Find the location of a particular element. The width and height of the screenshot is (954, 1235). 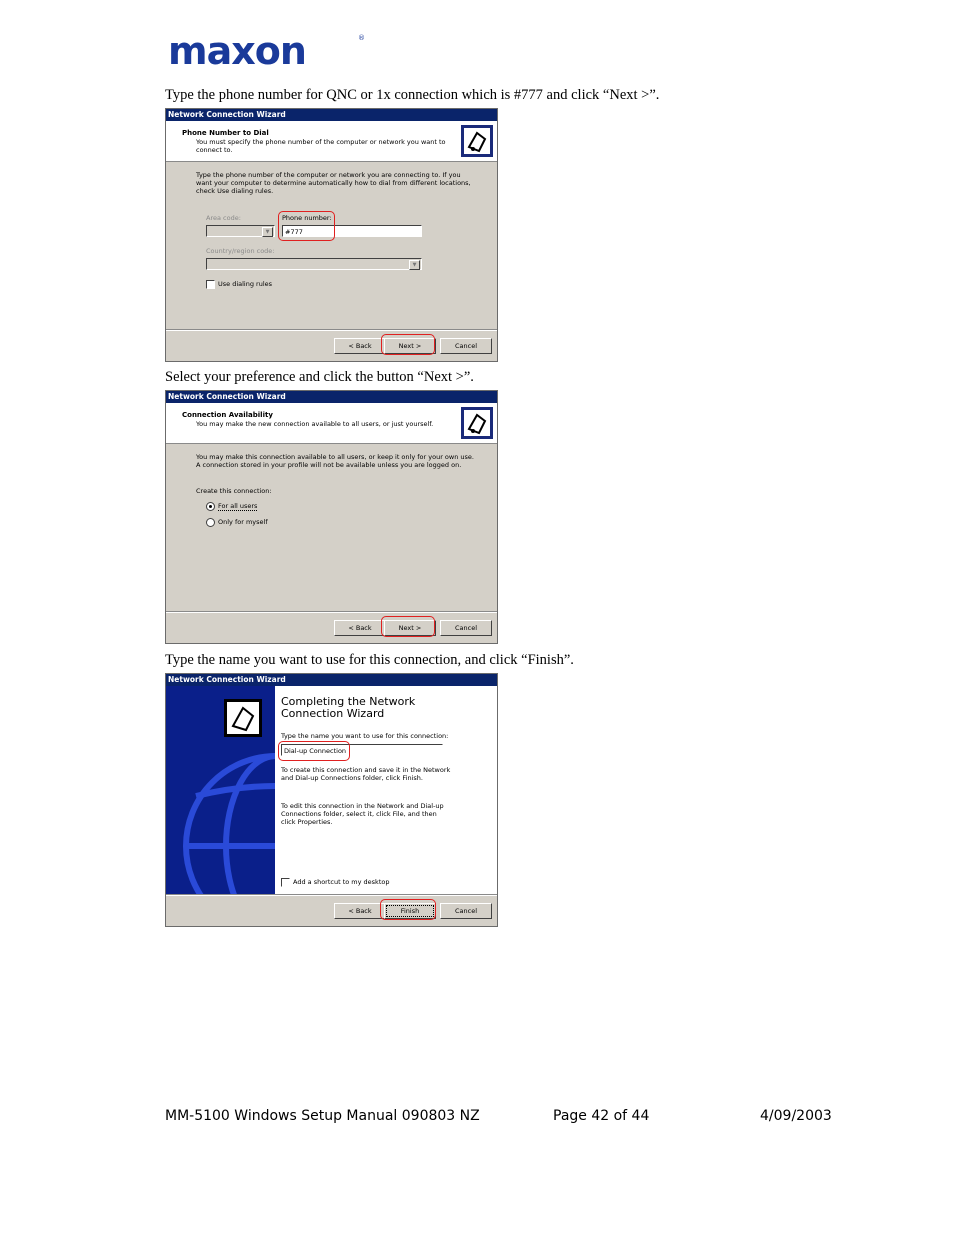

header-title: Phone Number to Dial is located at coordinates (225, 133).